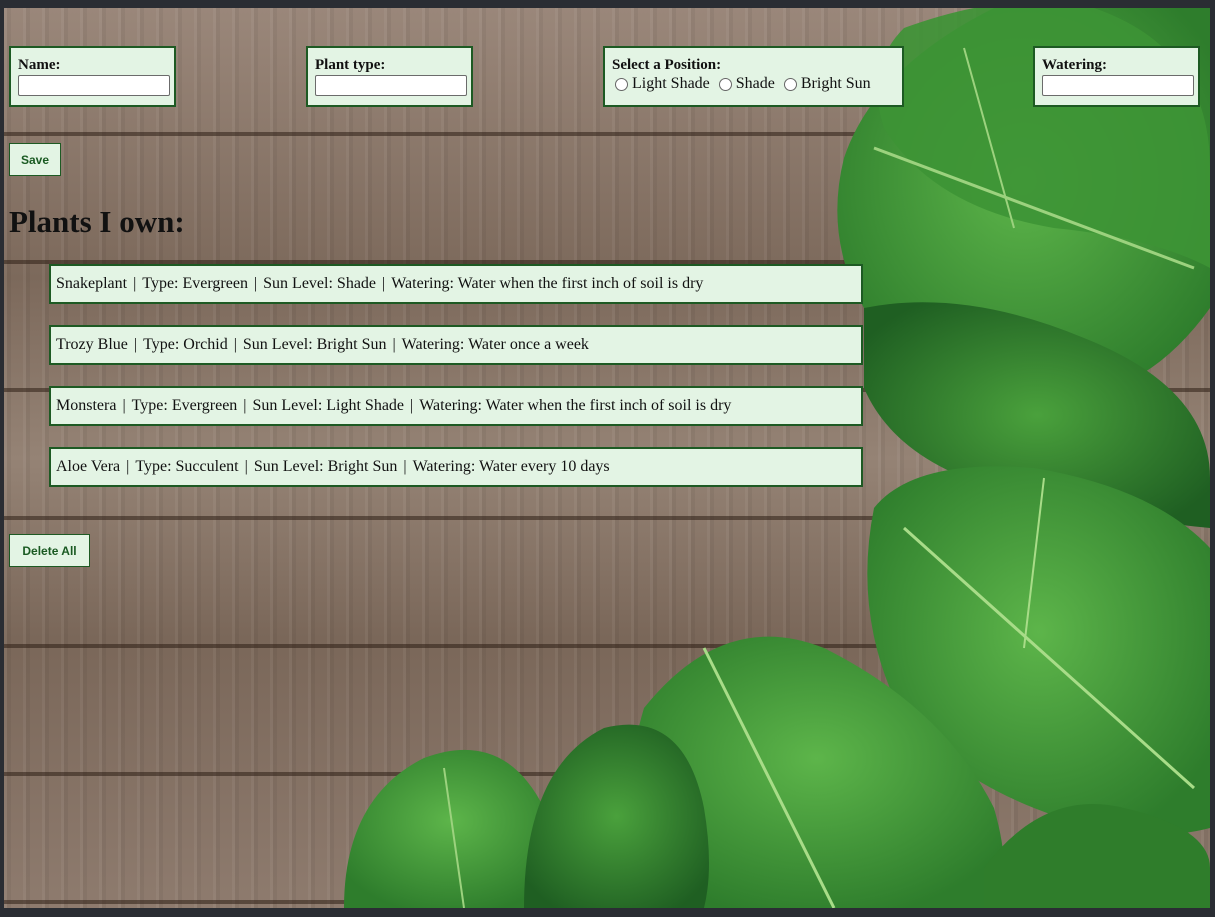 This screenshot has height=917, width=1215. I want to click on radio-button-shade, so click(725, 84).